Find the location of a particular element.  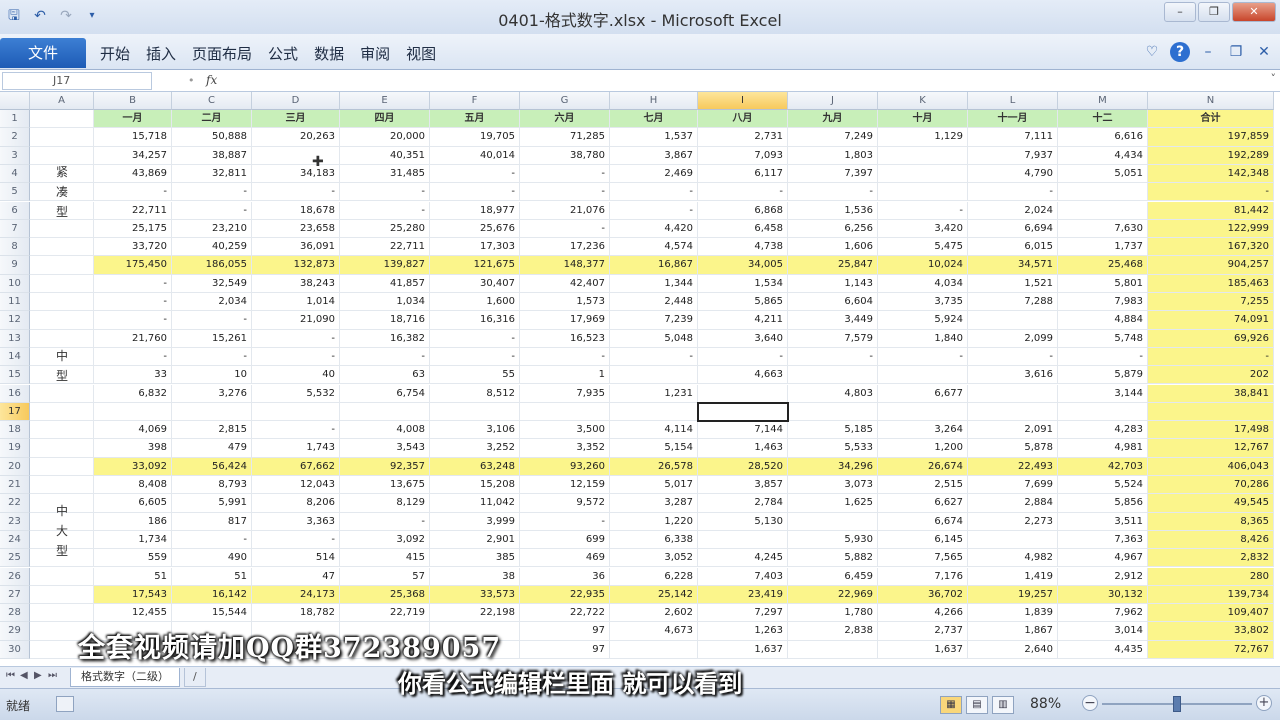

cell-g18: 3,500 is located at coordinates (565, 430).